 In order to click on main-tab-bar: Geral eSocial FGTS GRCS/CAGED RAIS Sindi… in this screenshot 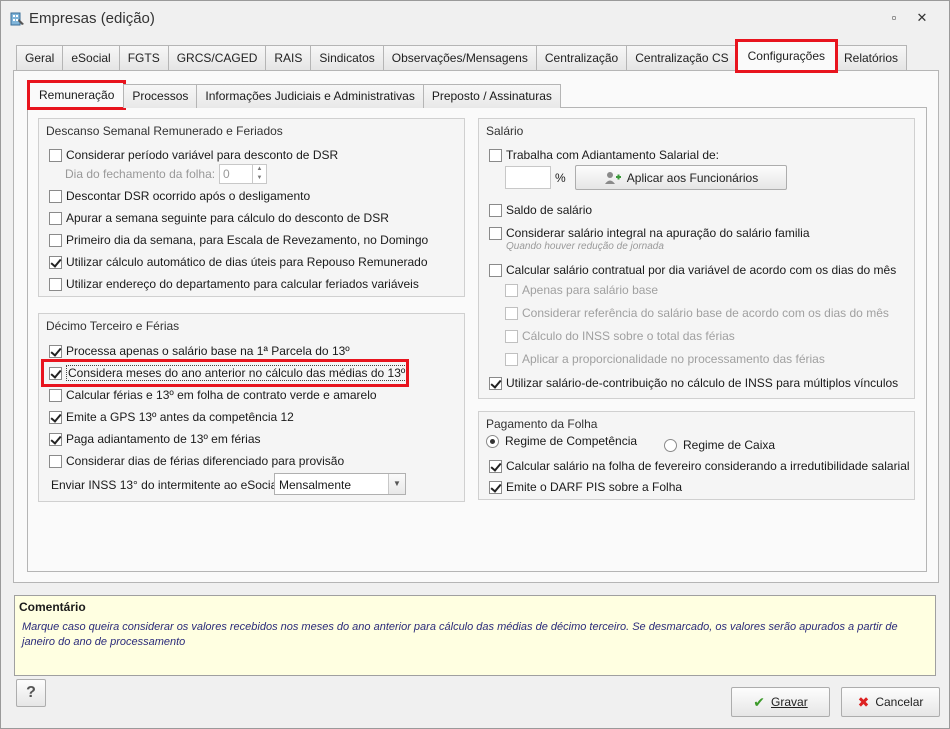, I will do `click(462, 56)`.